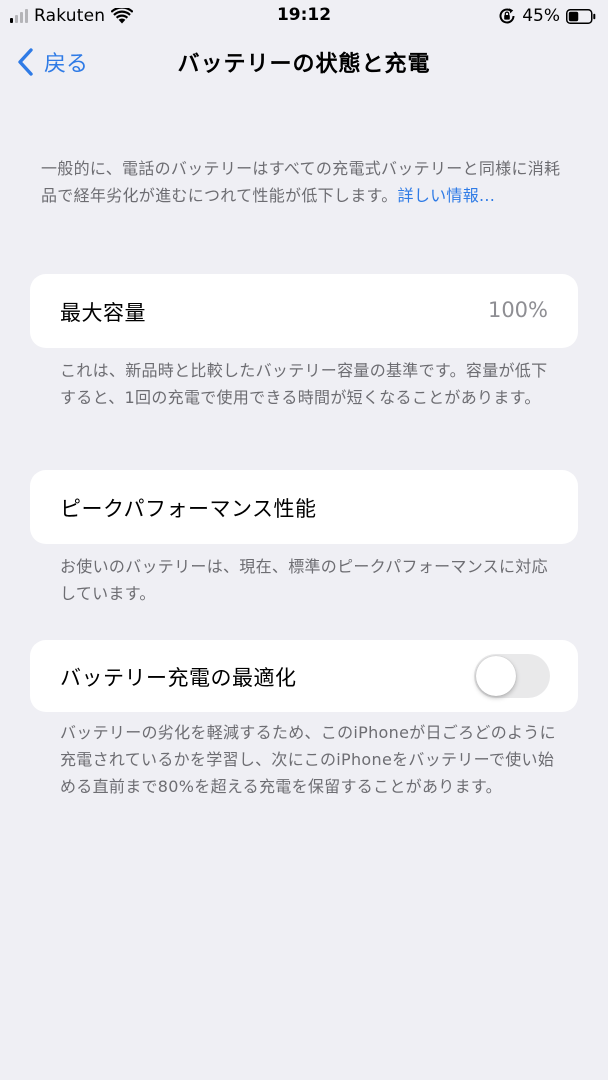 This screenshot has height=1080, width=608. What do you see at coordinates (178, 678) in the screenshot?
I see `optimized-charging-label: バッテリー充電の最適化` at bounding box center [178, 678].